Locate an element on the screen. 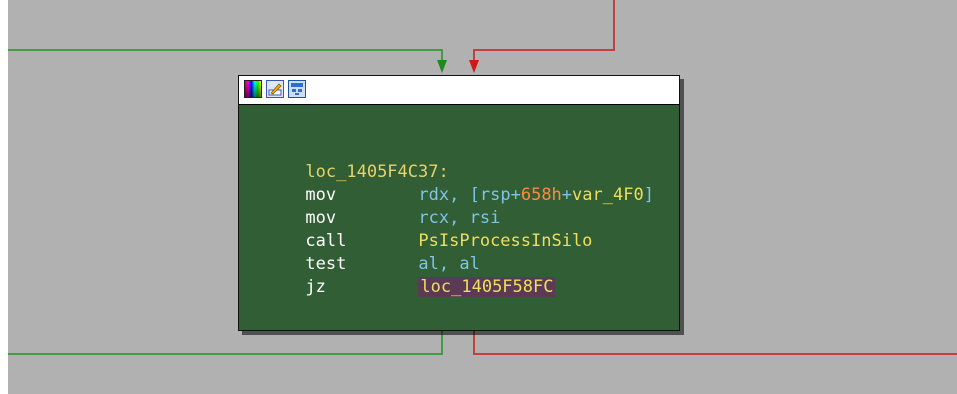 This screenshot has height=394, width=957. instruction-line: mov rdx, [rsp+658h+var_4F0] is located at coordinates (449, 183).